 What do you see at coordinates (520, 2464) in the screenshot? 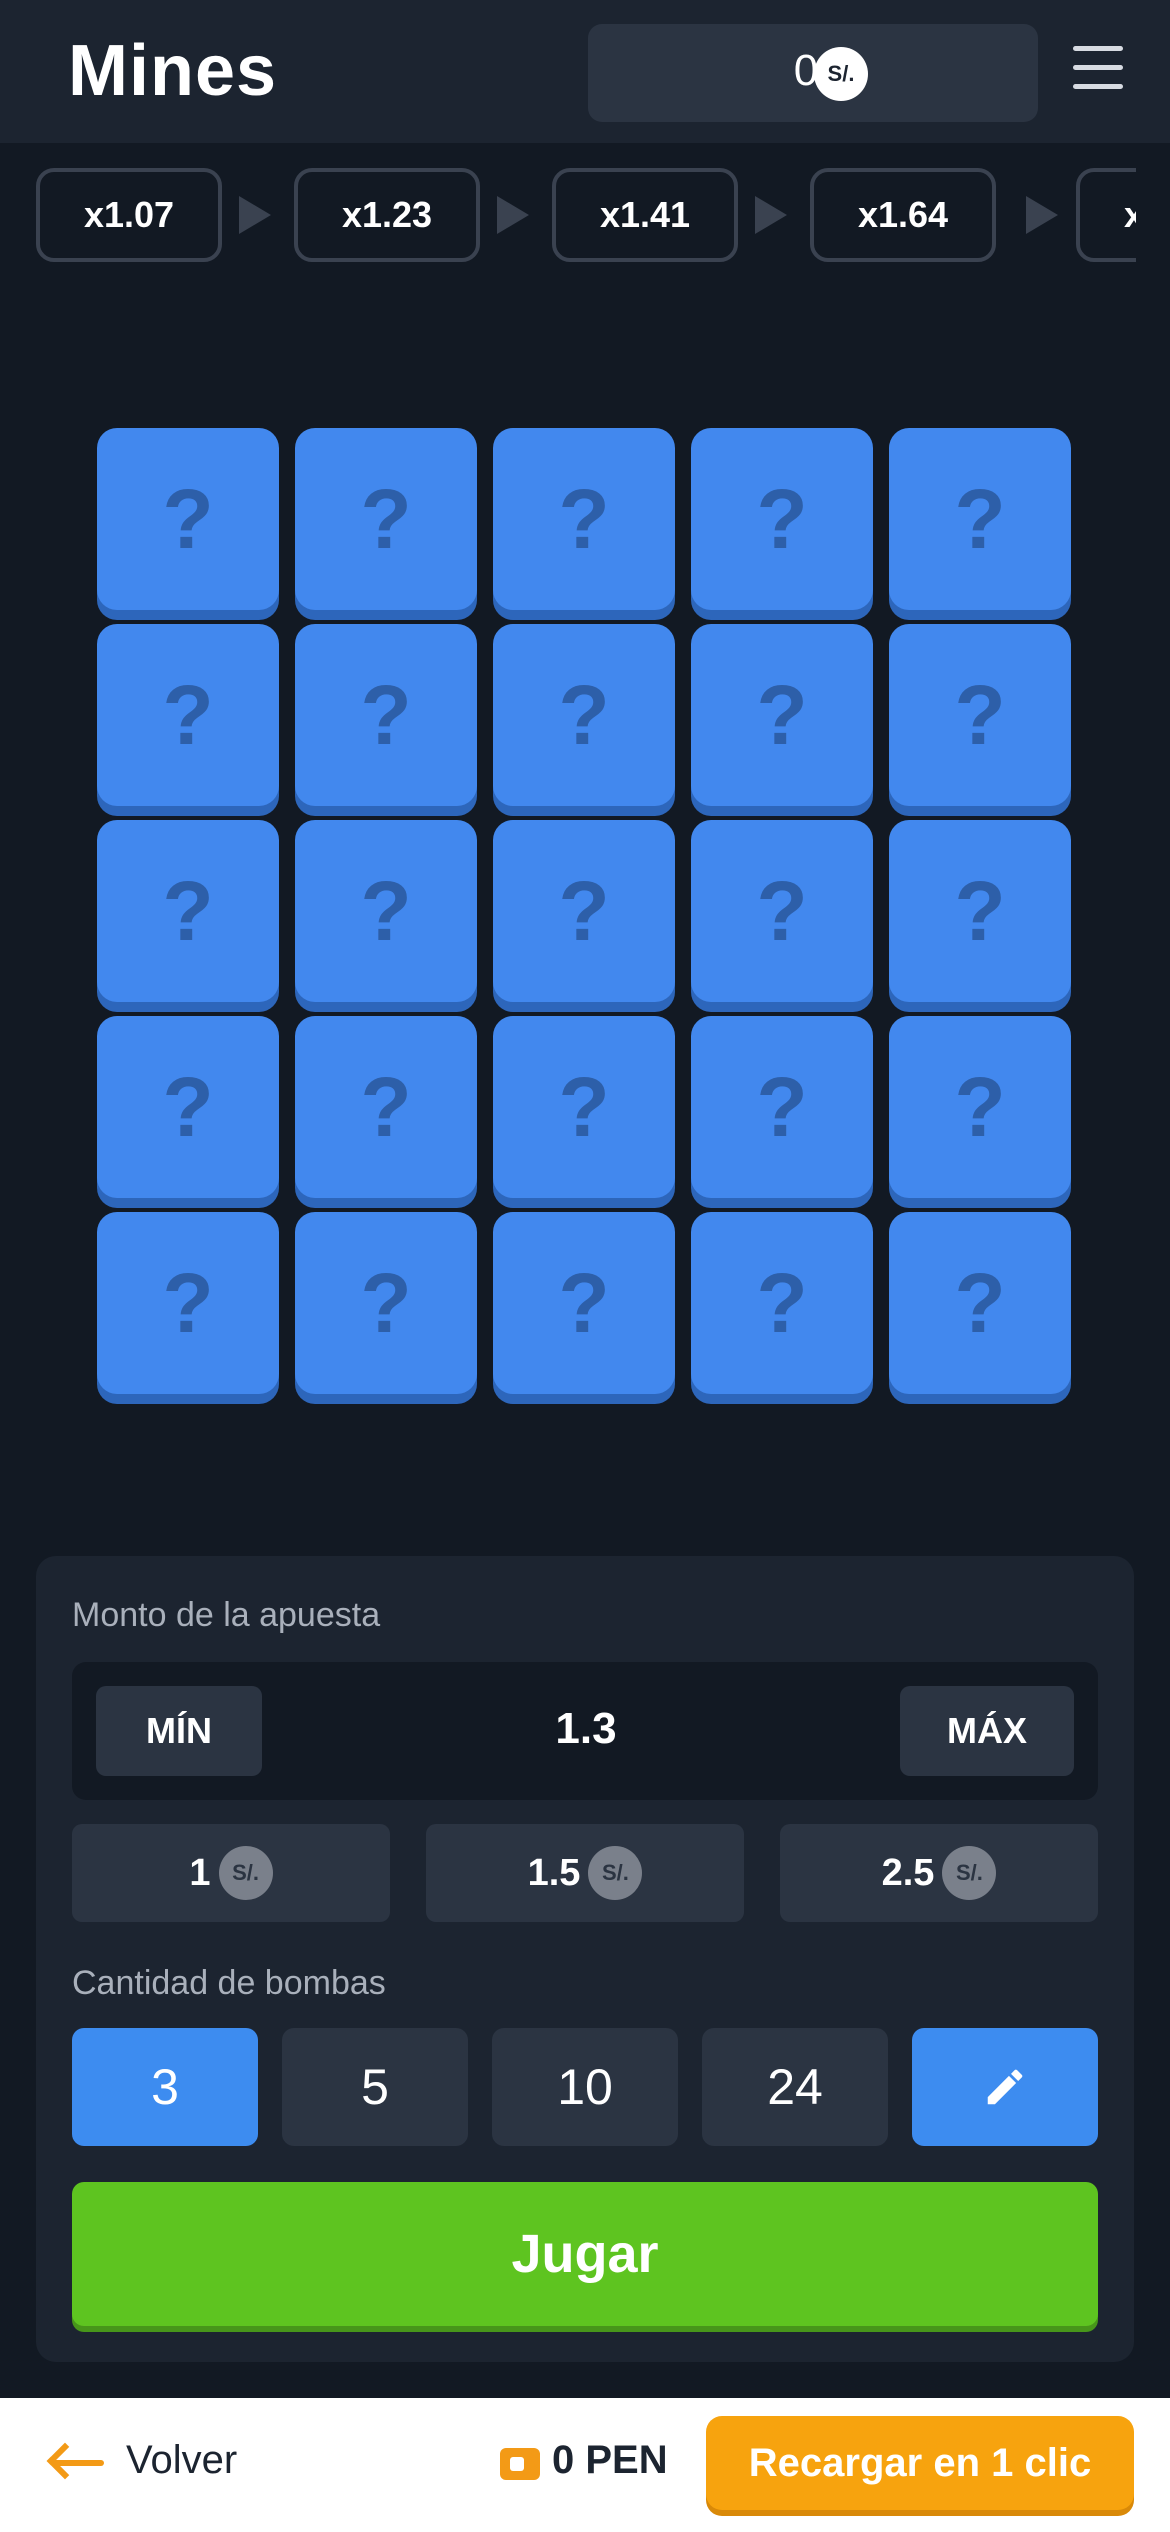
I see `wallet-icon` at bounding box center [520, 2464].